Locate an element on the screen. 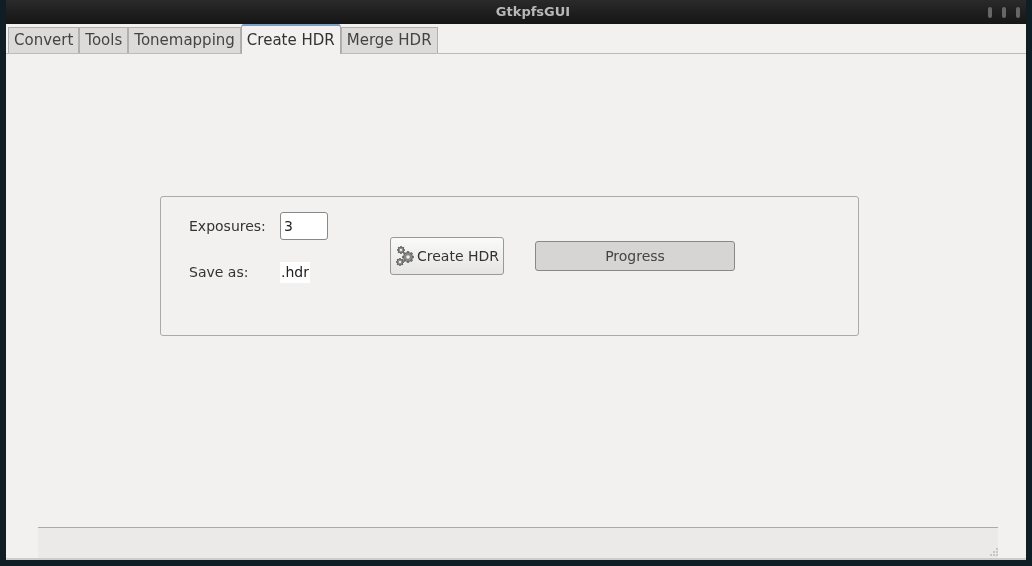 This screenshot has height=566, width=1032. gears-icon is located at coordinates (406, 256).